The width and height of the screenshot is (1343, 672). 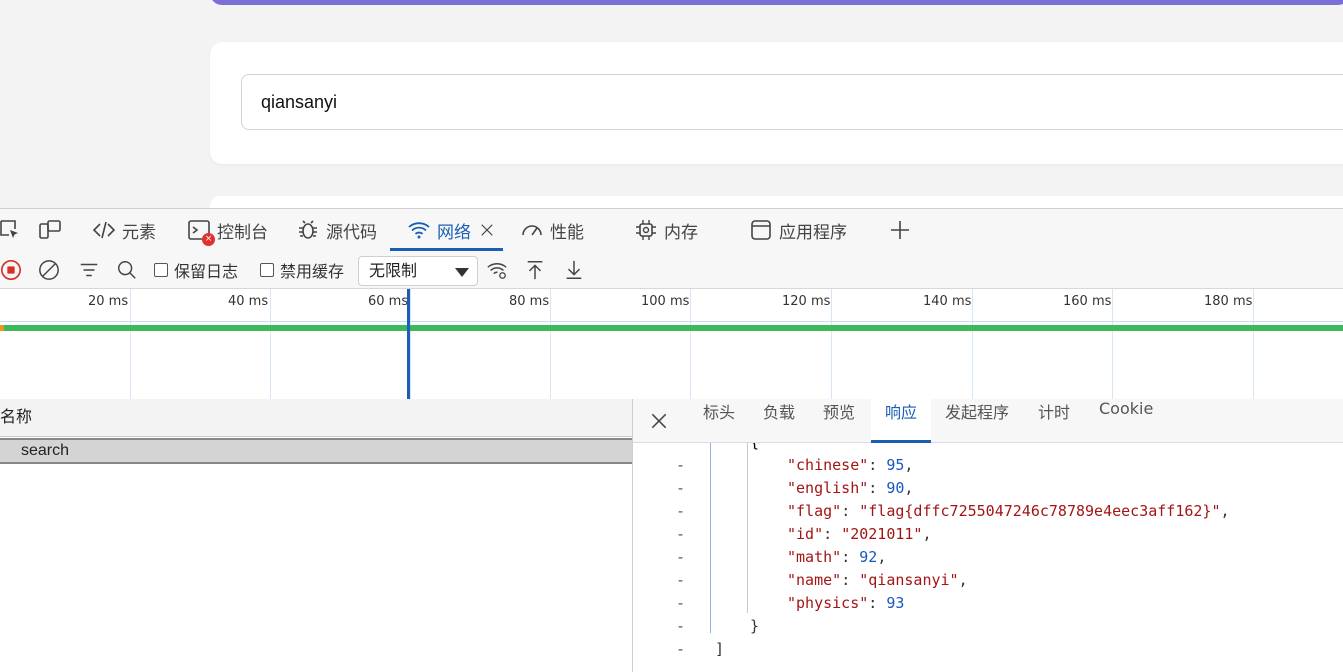 What do you see at coordinates (388, 301) in the screenshot?
I see `timeline-tick-label: 60 ms` at bounding box center [388, 301].